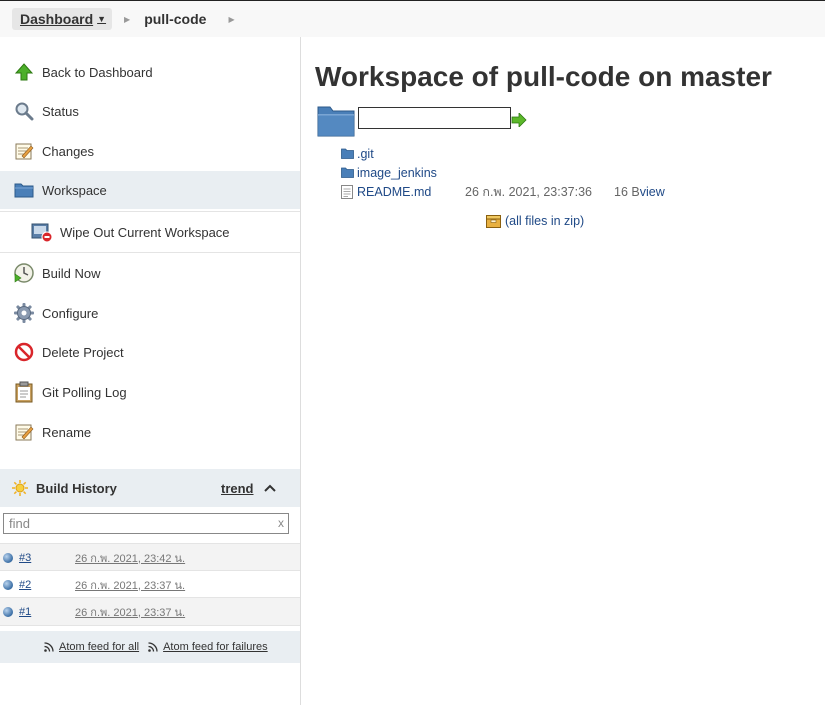  Describe the element at coordinates (175, 19) in the screenshot. I see `breadcrumb-job: pull-code` at that location.